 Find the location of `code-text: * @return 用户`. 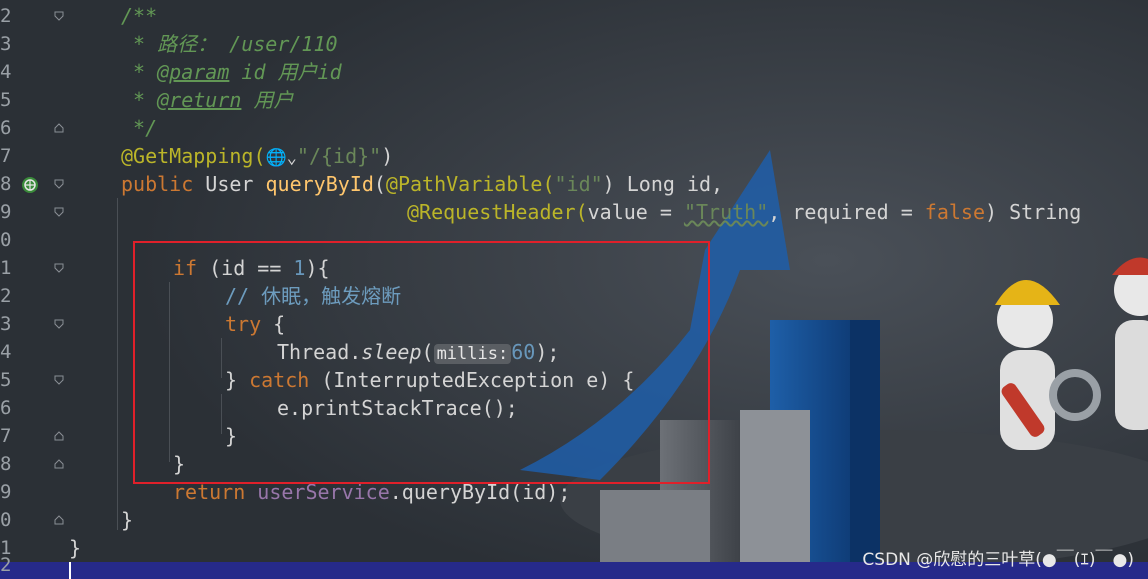

code-text: * @return 用户 is located at coordinates (207, 100).